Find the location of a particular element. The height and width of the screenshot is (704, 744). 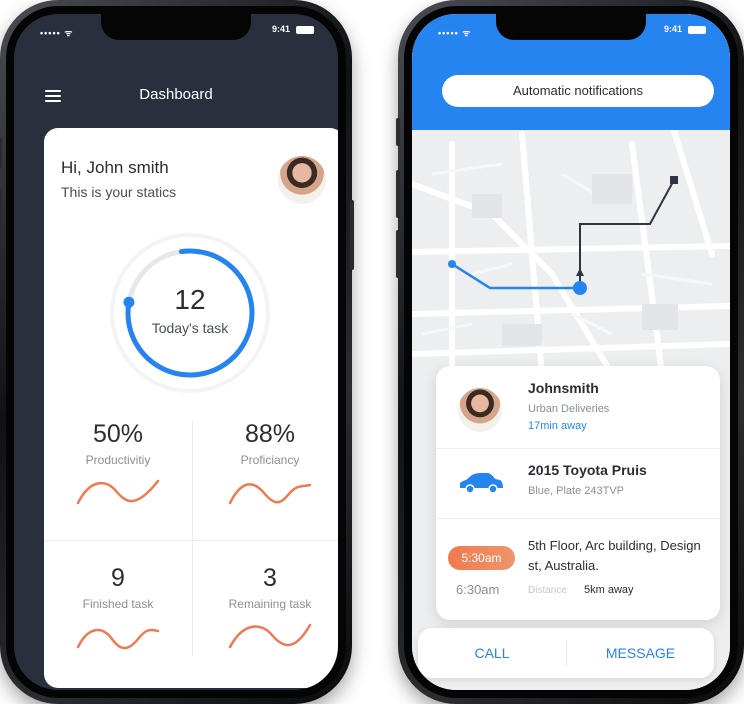

header-bar: ••••• ᯤ 9:41 Automatic notifications is located at coordinates (571, 72).